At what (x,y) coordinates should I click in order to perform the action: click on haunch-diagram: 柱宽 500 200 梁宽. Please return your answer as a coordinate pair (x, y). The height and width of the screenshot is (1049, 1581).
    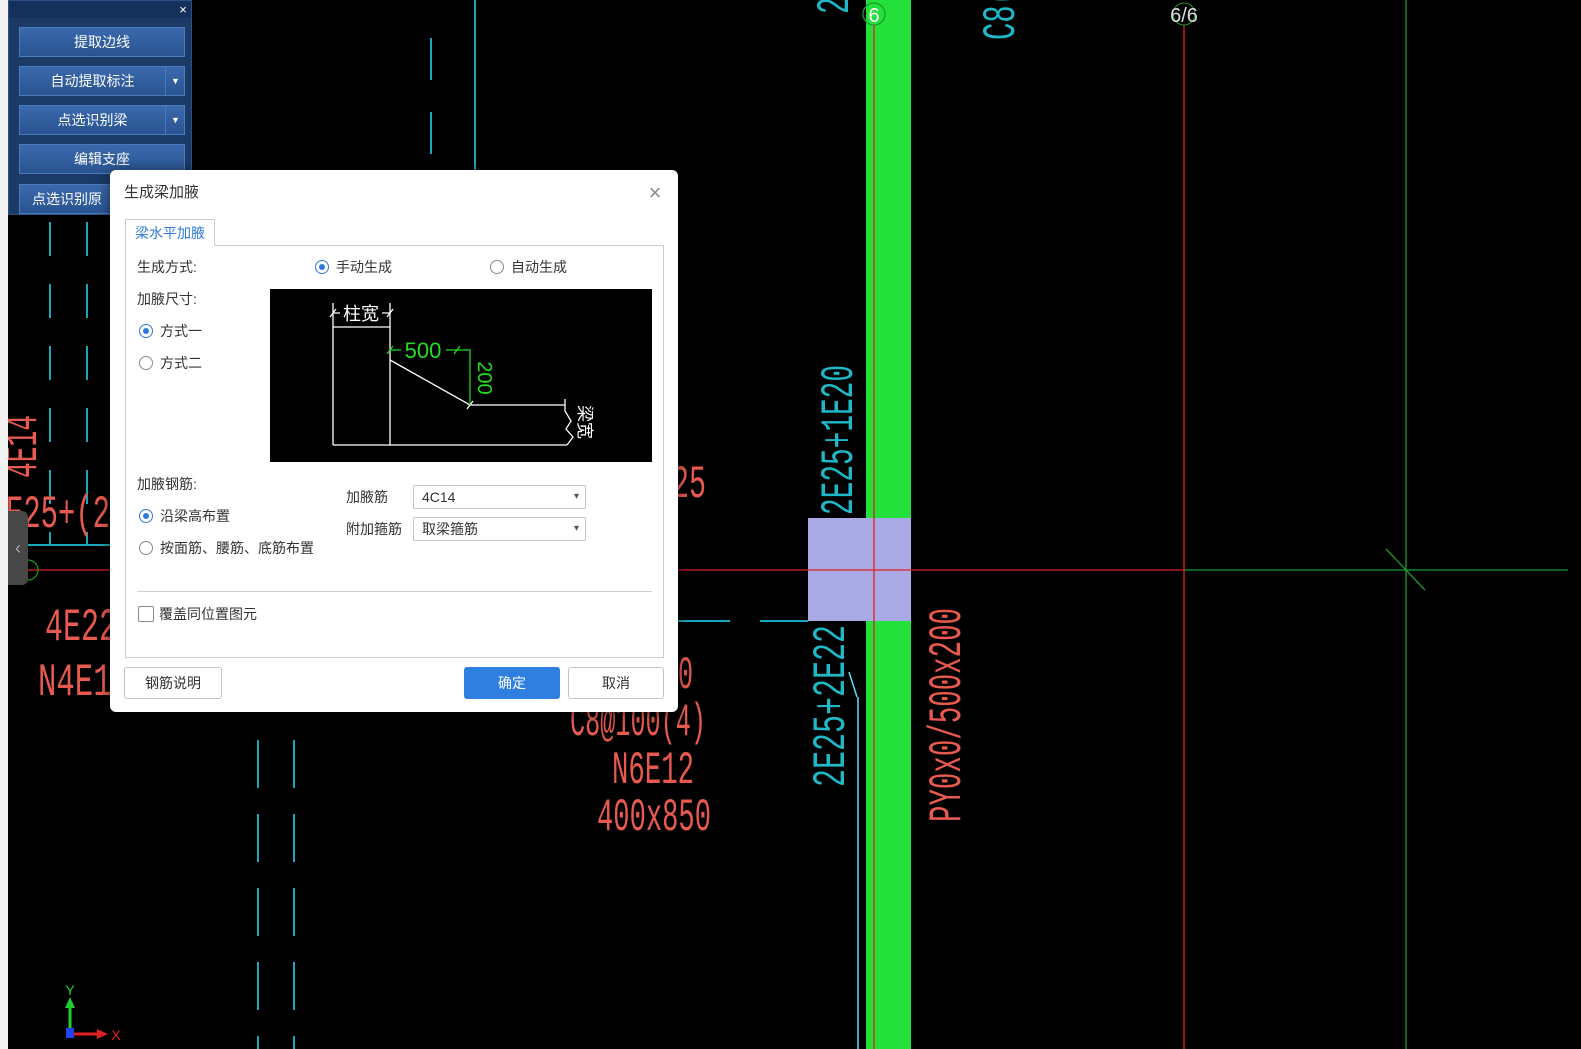
    Looking at the image, I should click on (461, 375).